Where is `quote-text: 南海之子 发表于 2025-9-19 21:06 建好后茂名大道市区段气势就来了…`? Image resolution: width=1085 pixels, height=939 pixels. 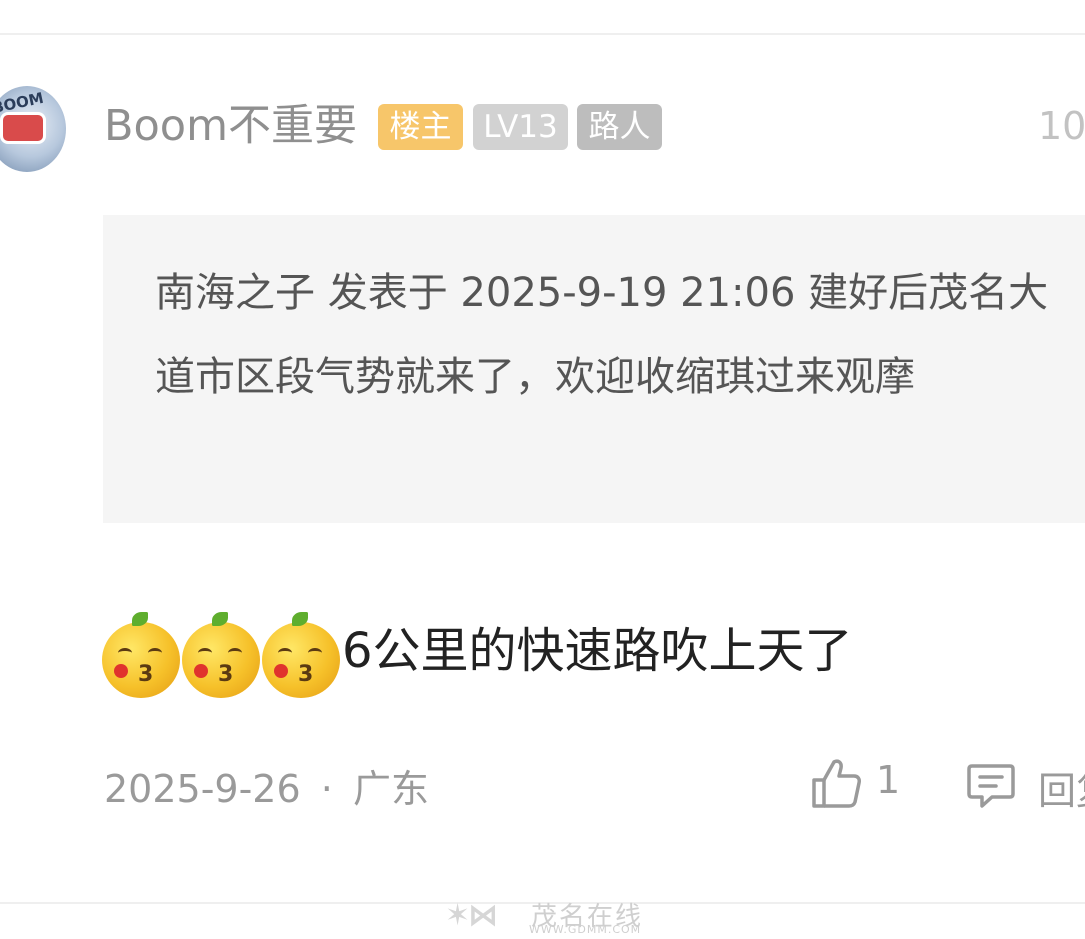 quote-text: 南海之子 发表于 2025-9-19 21:06 建好后茂名大道市区段气势就来了… is located at coordinates (602, 335).